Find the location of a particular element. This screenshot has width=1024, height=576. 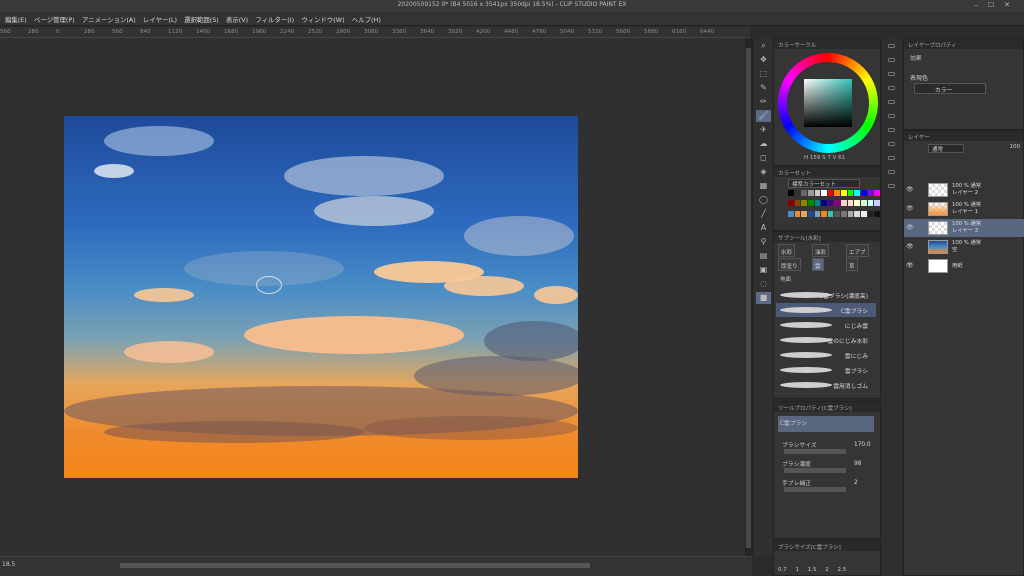

move-tool-icon: ✥ is located at coordinates (763, 60).